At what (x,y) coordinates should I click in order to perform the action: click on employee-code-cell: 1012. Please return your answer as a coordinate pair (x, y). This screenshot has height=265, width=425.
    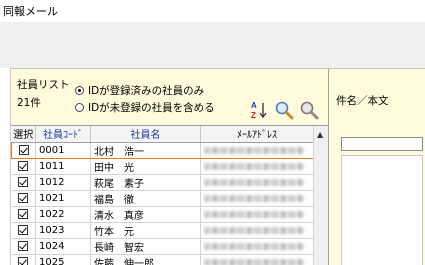
    Looking at the image, I should click on (63, 182).